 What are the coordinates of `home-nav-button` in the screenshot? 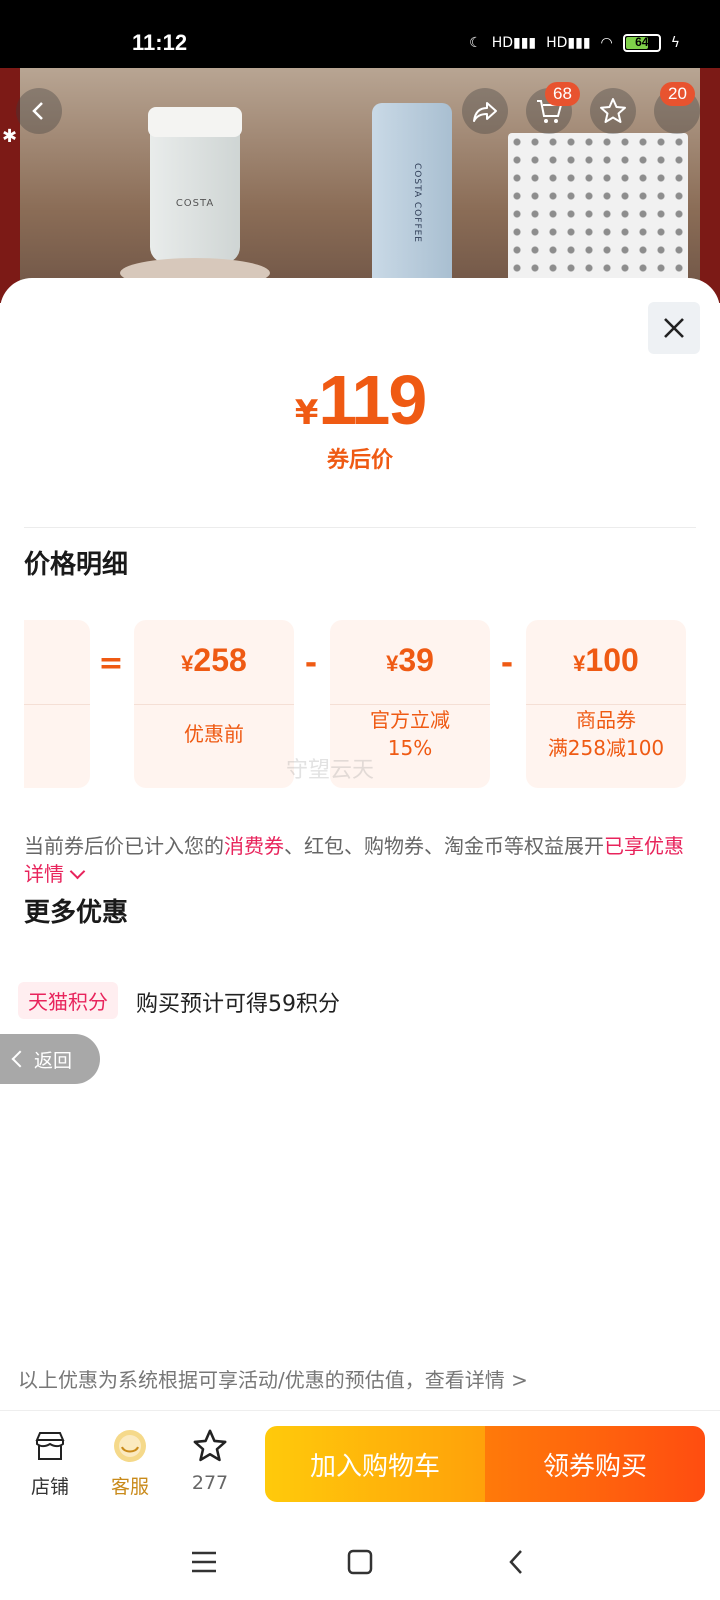 It's located at (360, 1562).